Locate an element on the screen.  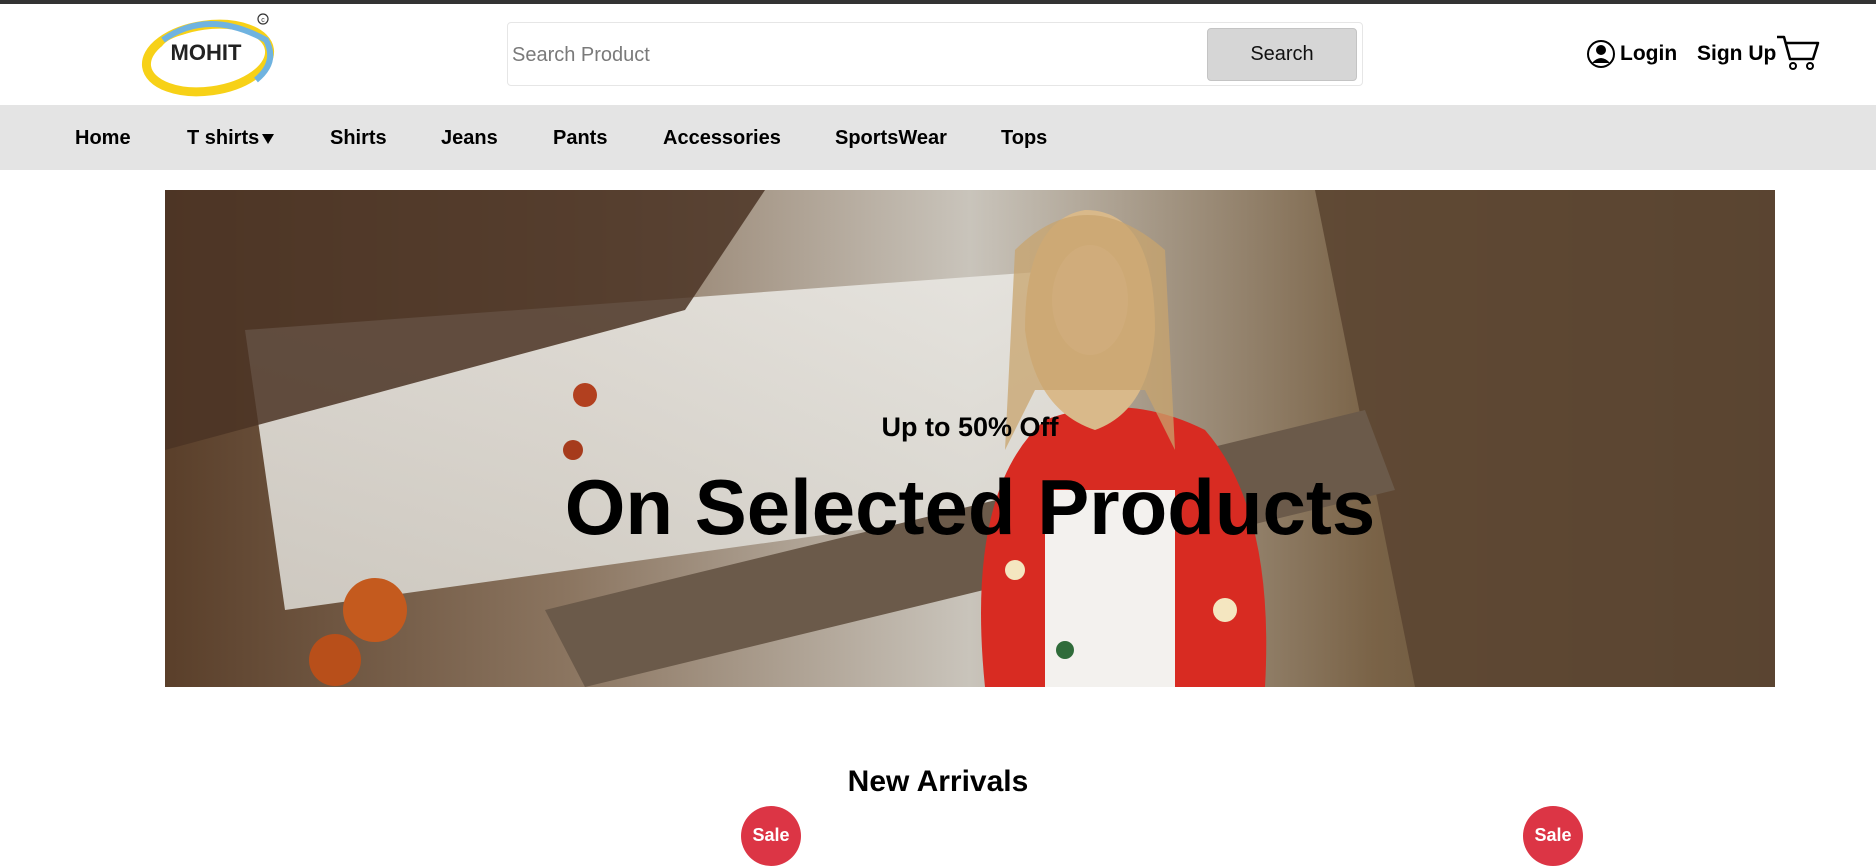
nav-home: Home is located at coordinates (103, 138).